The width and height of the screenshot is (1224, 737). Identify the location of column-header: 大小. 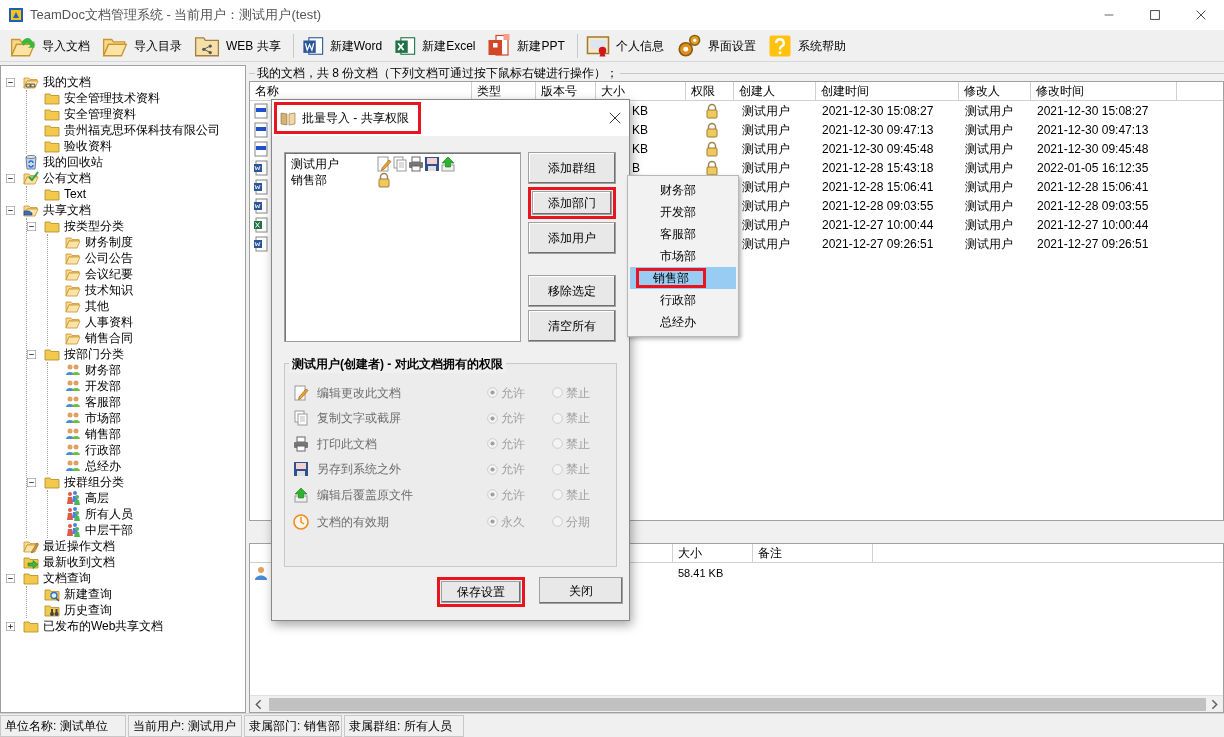
(713, 553).